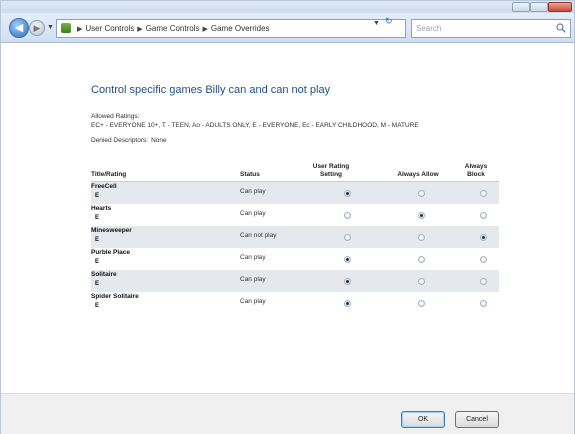  I want to click on denied-descriptors-value: None, so click(159, 140).